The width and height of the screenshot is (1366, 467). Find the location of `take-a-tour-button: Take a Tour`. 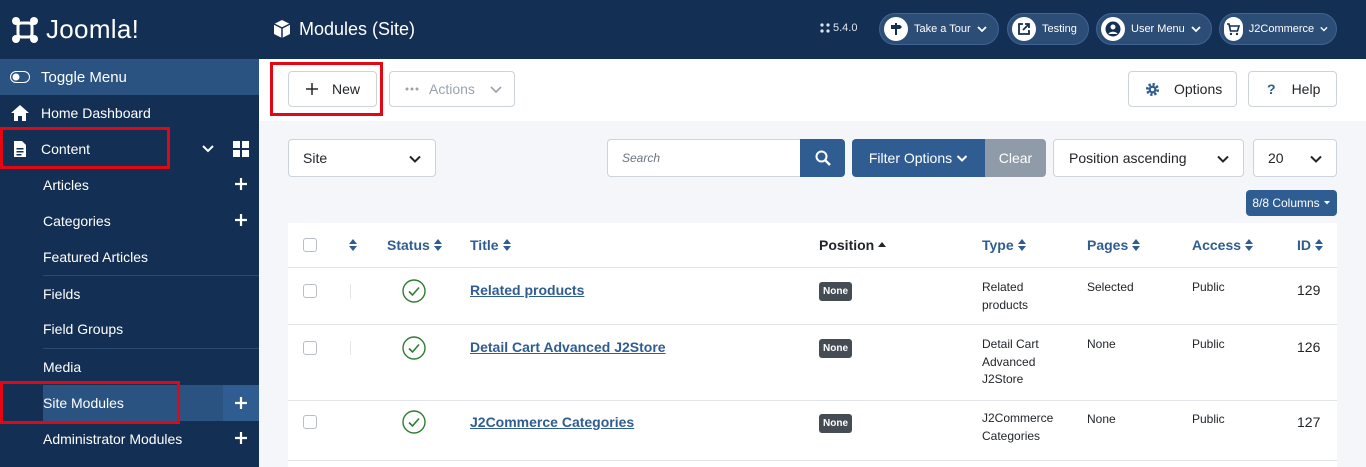

take-a-tour-button: Take a Tour is located at coordinates (939, 29).